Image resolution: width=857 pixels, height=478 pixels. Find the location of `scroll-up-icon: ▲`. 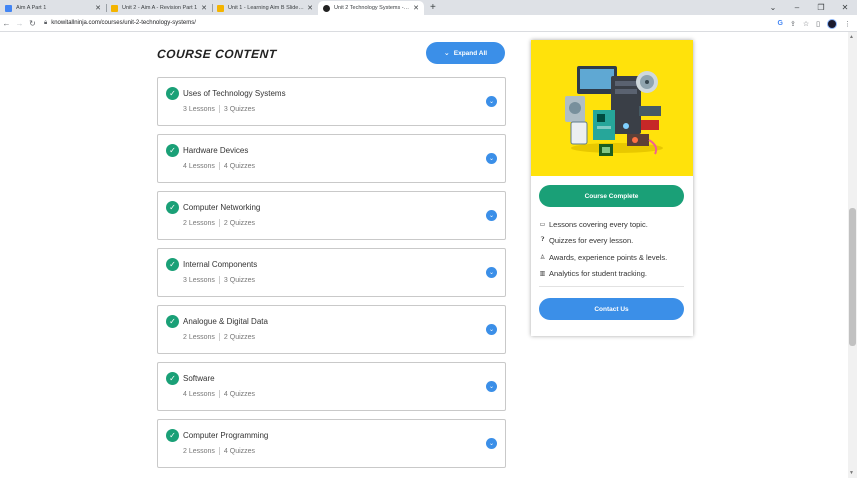

scroll-up-icon: ▲ is located at coordinates (851, 37).